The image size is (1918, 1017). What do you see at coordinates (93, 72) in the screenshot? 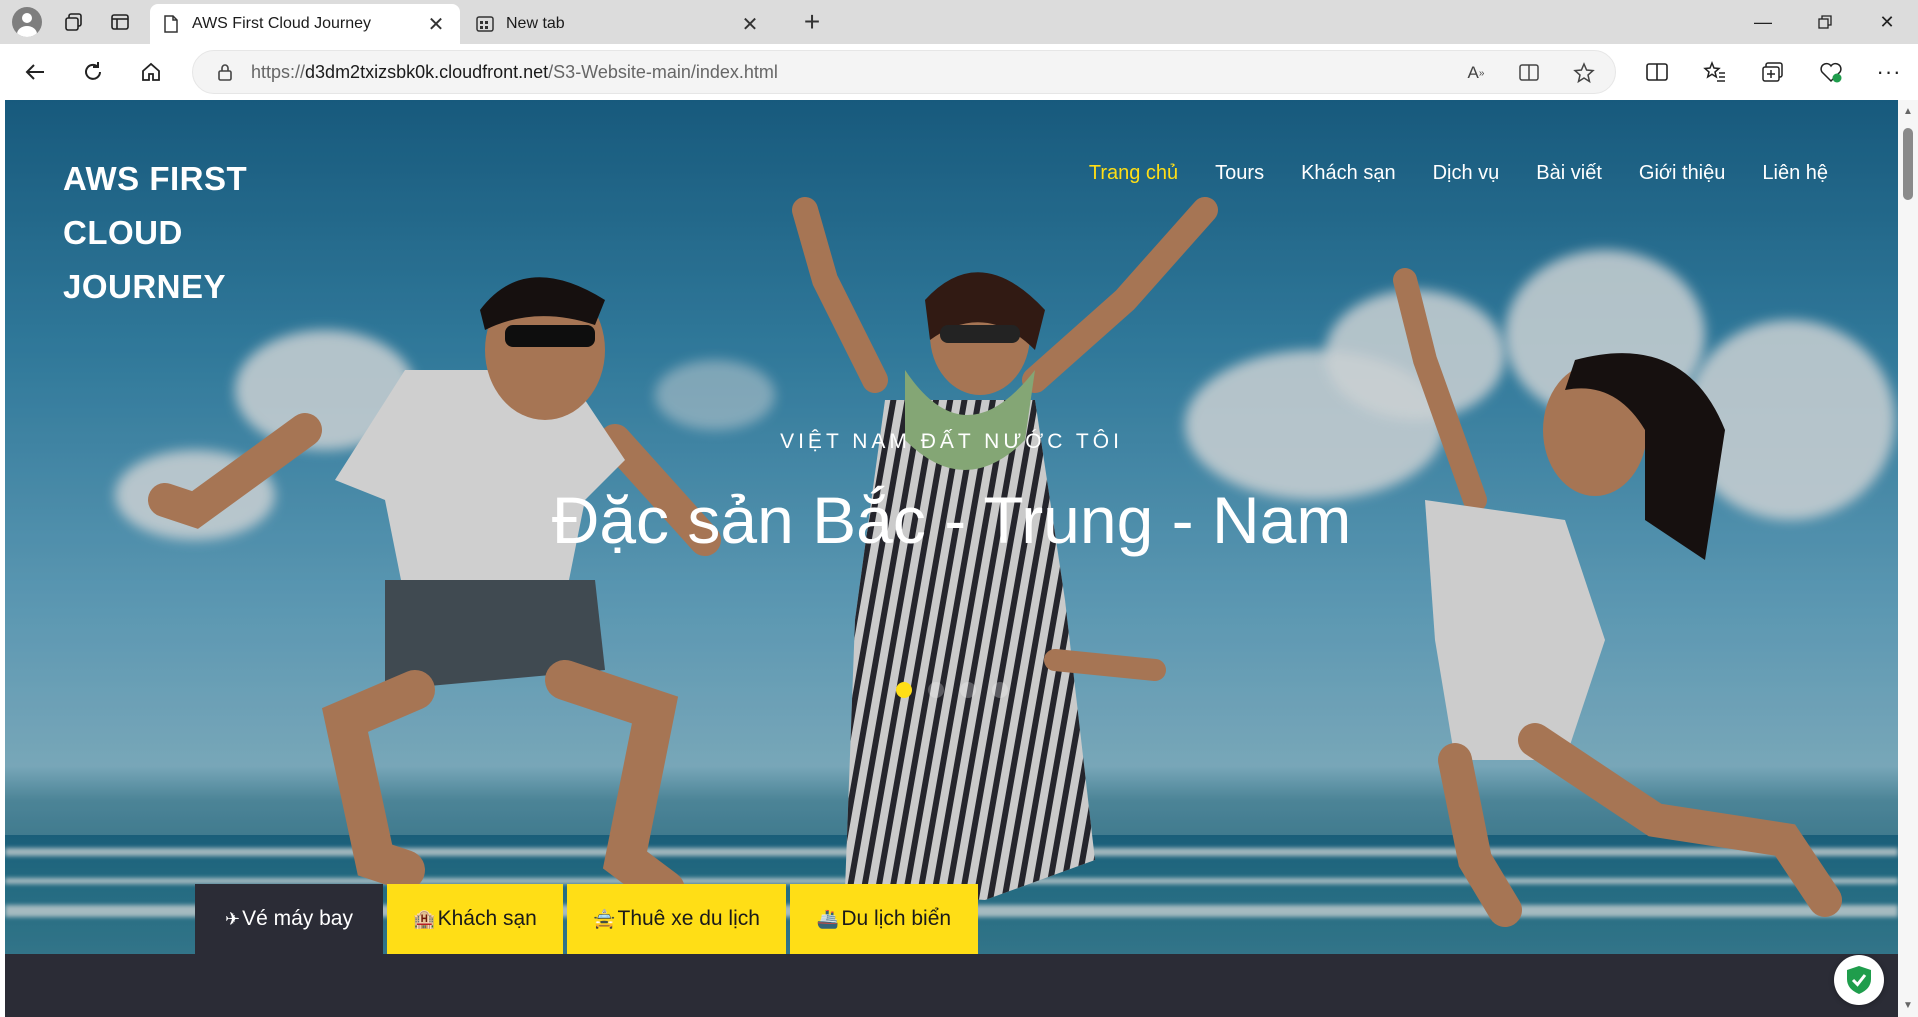
I see `refresh-icon` at bounding box center [93, 72].